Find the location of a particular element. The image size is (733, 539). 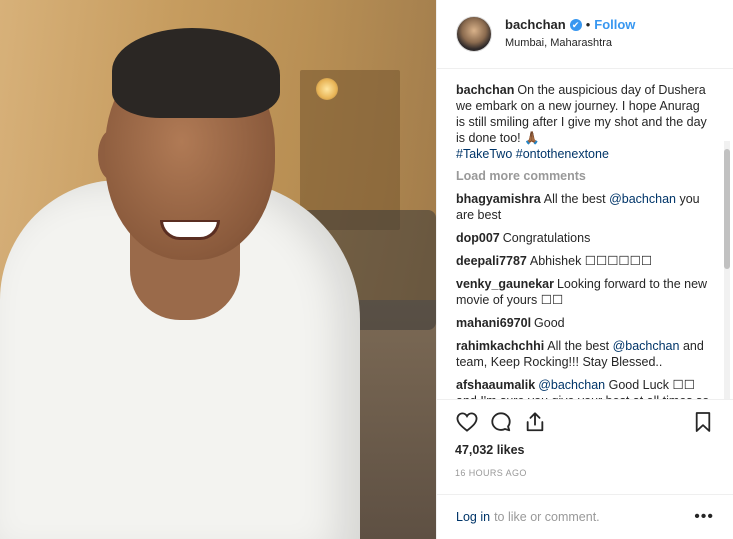

comment-item: deepali7787 Abhishek ☐☐☐☐☐☐ is located at coordinates (583, 261).